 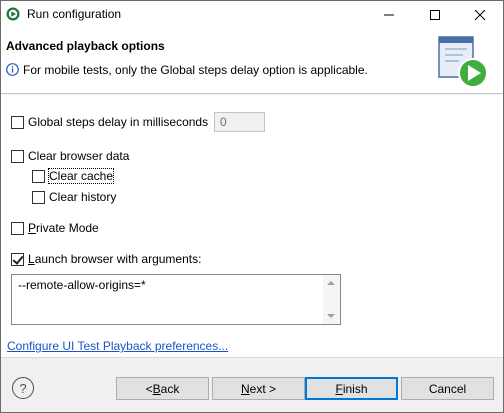 What do you see at coordinates (38, 197) in the screenshot?
I see `clear-history-checkbox` at bounding box center [38, 197].